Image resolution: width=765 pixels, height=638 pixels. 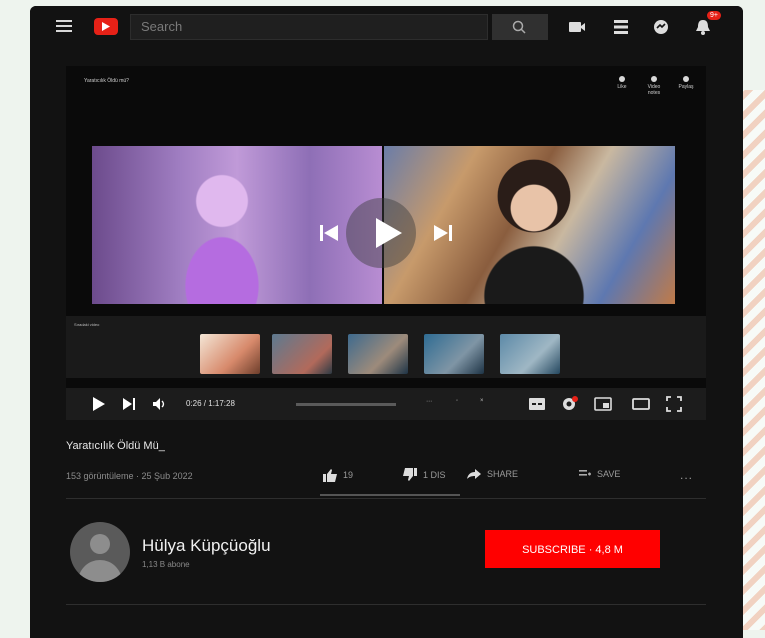 I want to click on save-button: SAVE, so click(x=599, y=474).